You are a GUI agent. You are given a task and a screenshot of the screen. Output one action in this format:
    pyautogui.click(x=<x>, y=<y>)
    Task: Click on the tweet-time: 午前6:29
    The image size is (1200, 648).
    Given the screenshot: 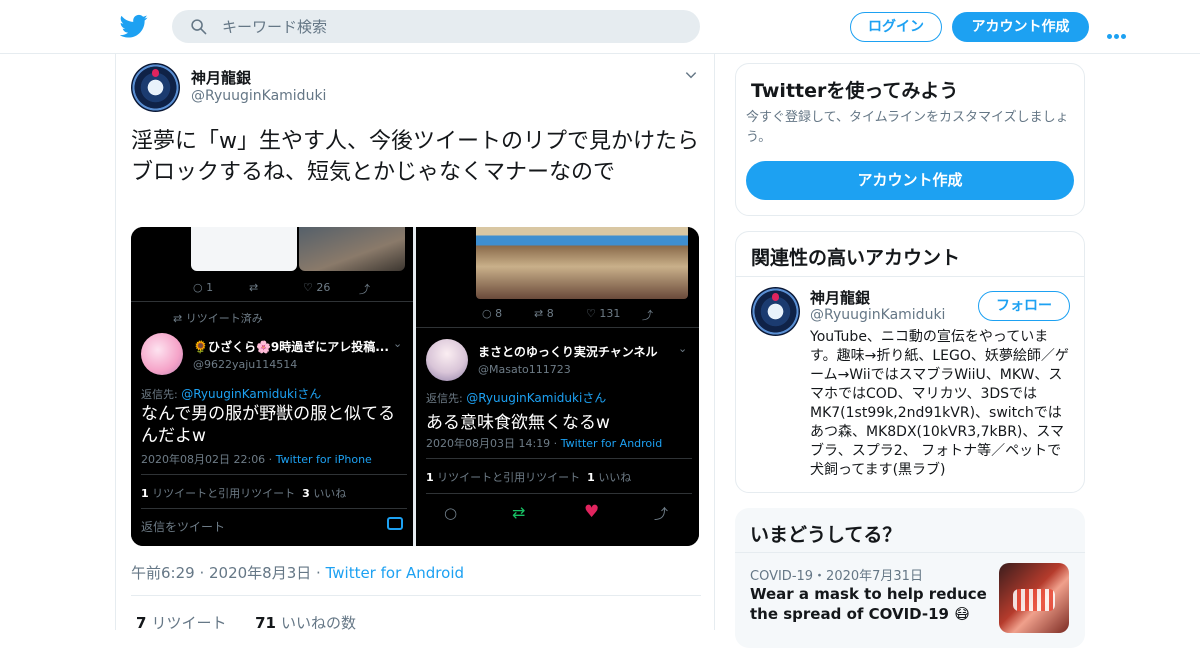 What is the action you would take?
    pyautogui.click(x=163, y=573)
    